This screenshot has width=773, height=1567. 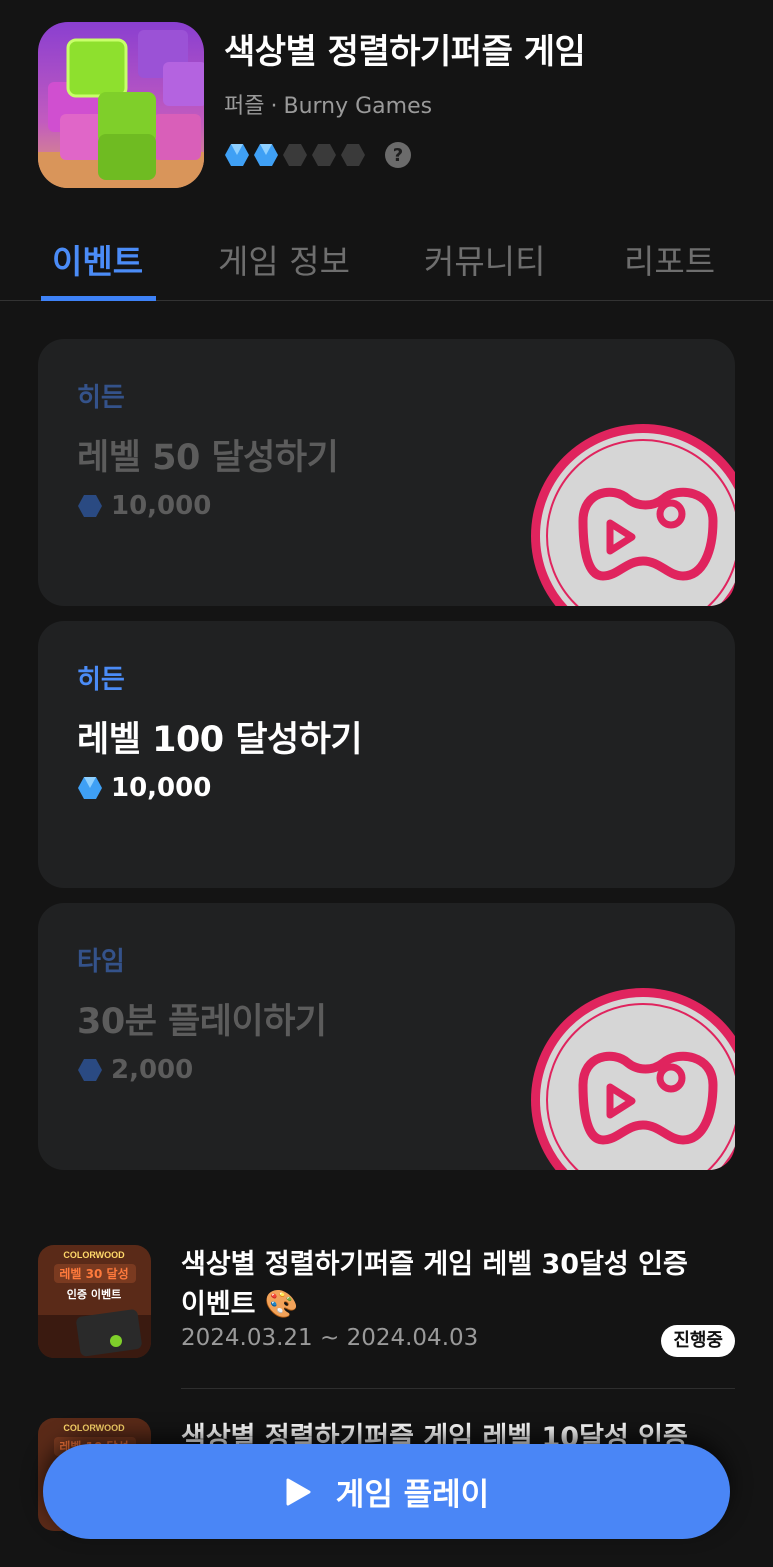 I want to click on difficulty-gems, so click(x=296, y=155).